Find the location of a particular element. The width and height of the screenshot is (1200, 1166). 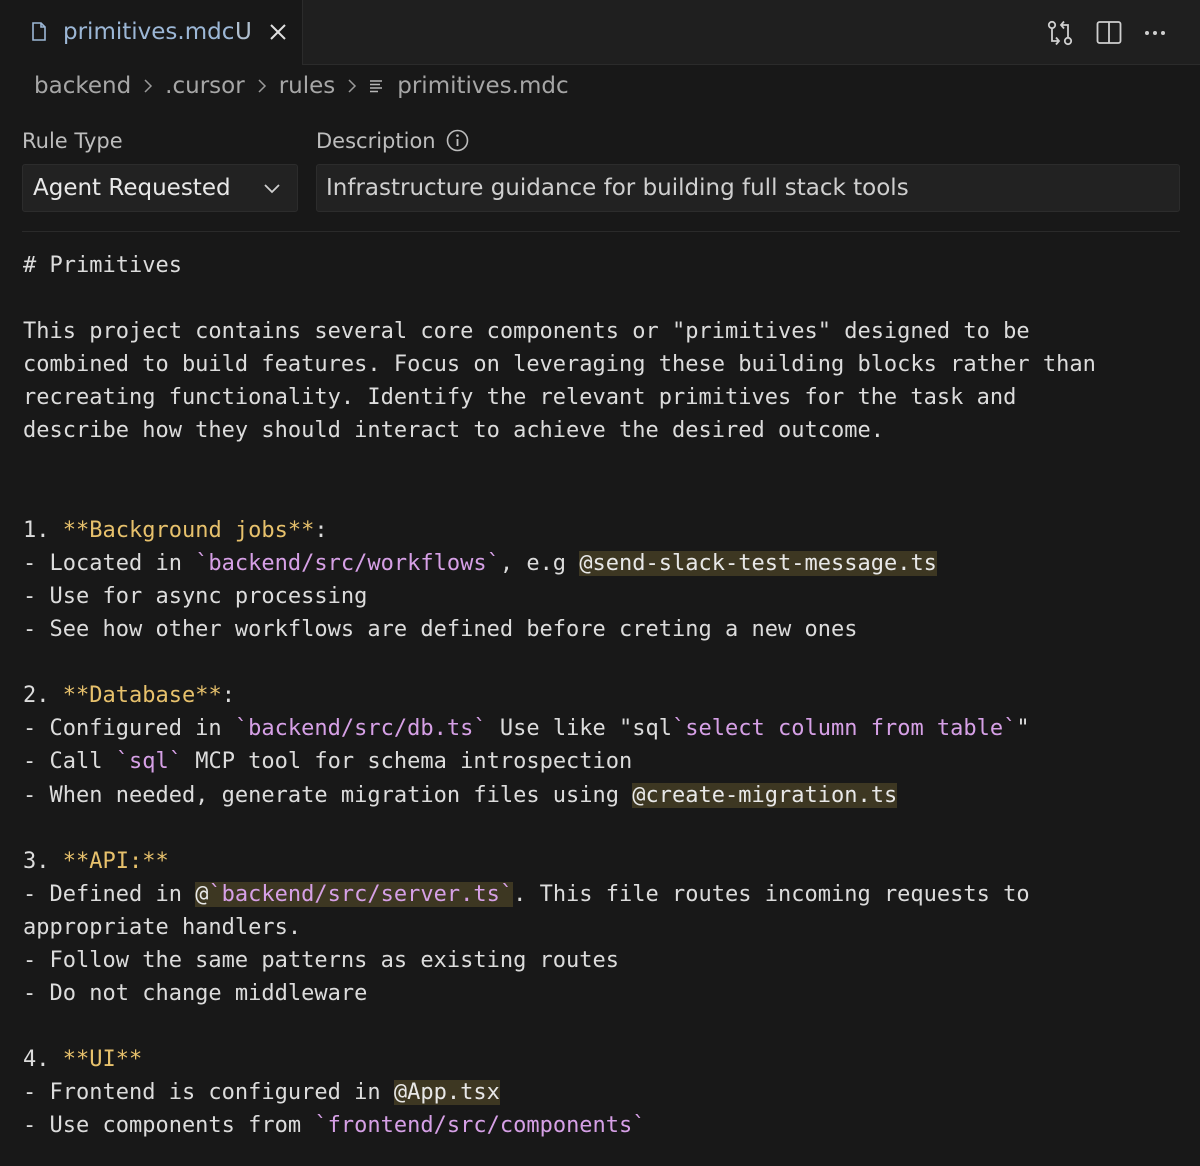

editor-line: - Frontend is configured in @App.tsx is located at coordinates (559, 1092).